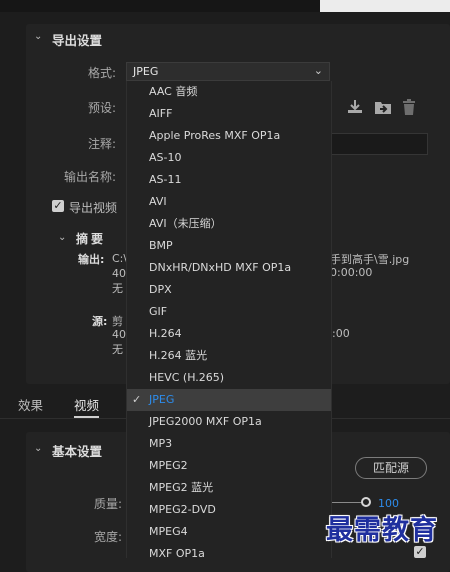 The width and height of the screenshot is (450, 572). I want to click on width-label: 宽度:, so click(107, 537).